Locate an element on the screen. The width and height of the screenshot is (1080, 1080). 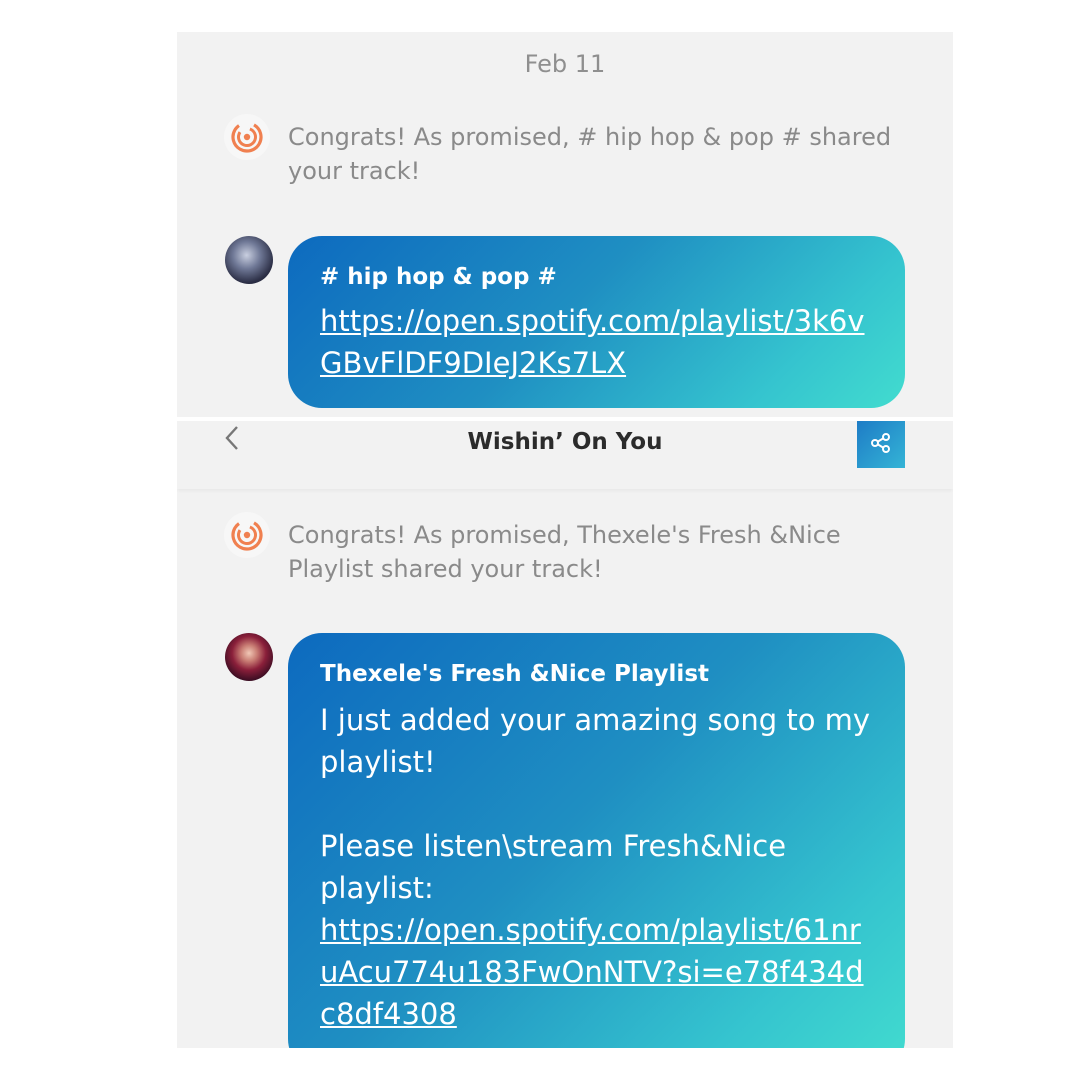
chat-header: Wishin’ On You is located at coordinates (565, 455).